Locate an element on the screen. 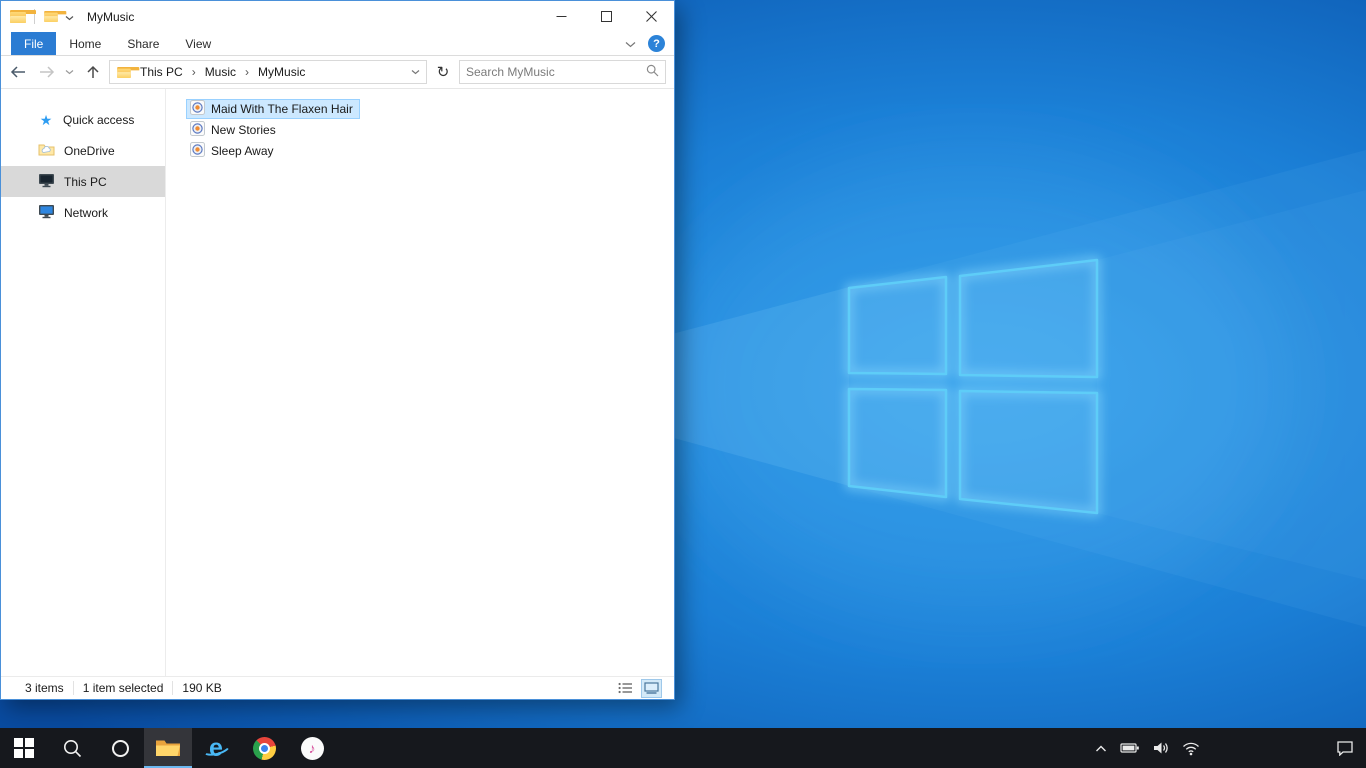  taskbar-search-button is located at coordinates (72, 748).